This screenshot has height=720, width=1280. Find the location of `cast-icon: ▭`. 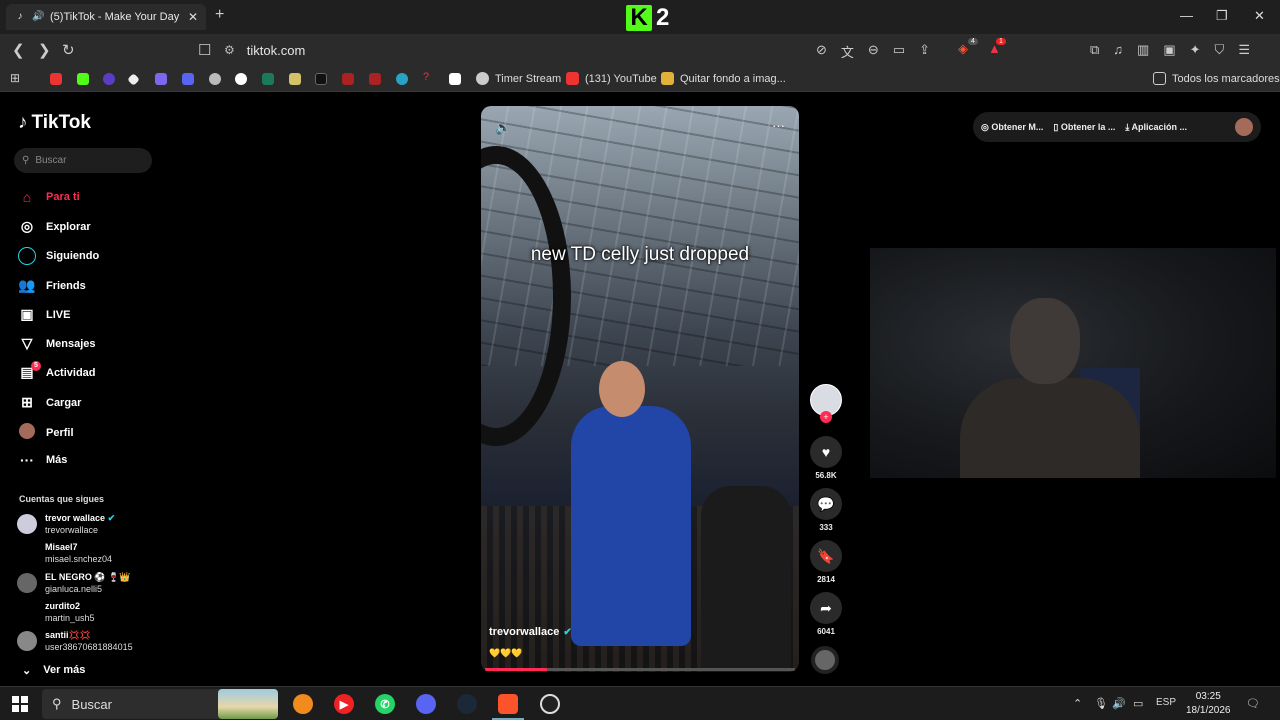

cast-icon: ▭ is located at coordinates (899, 51).